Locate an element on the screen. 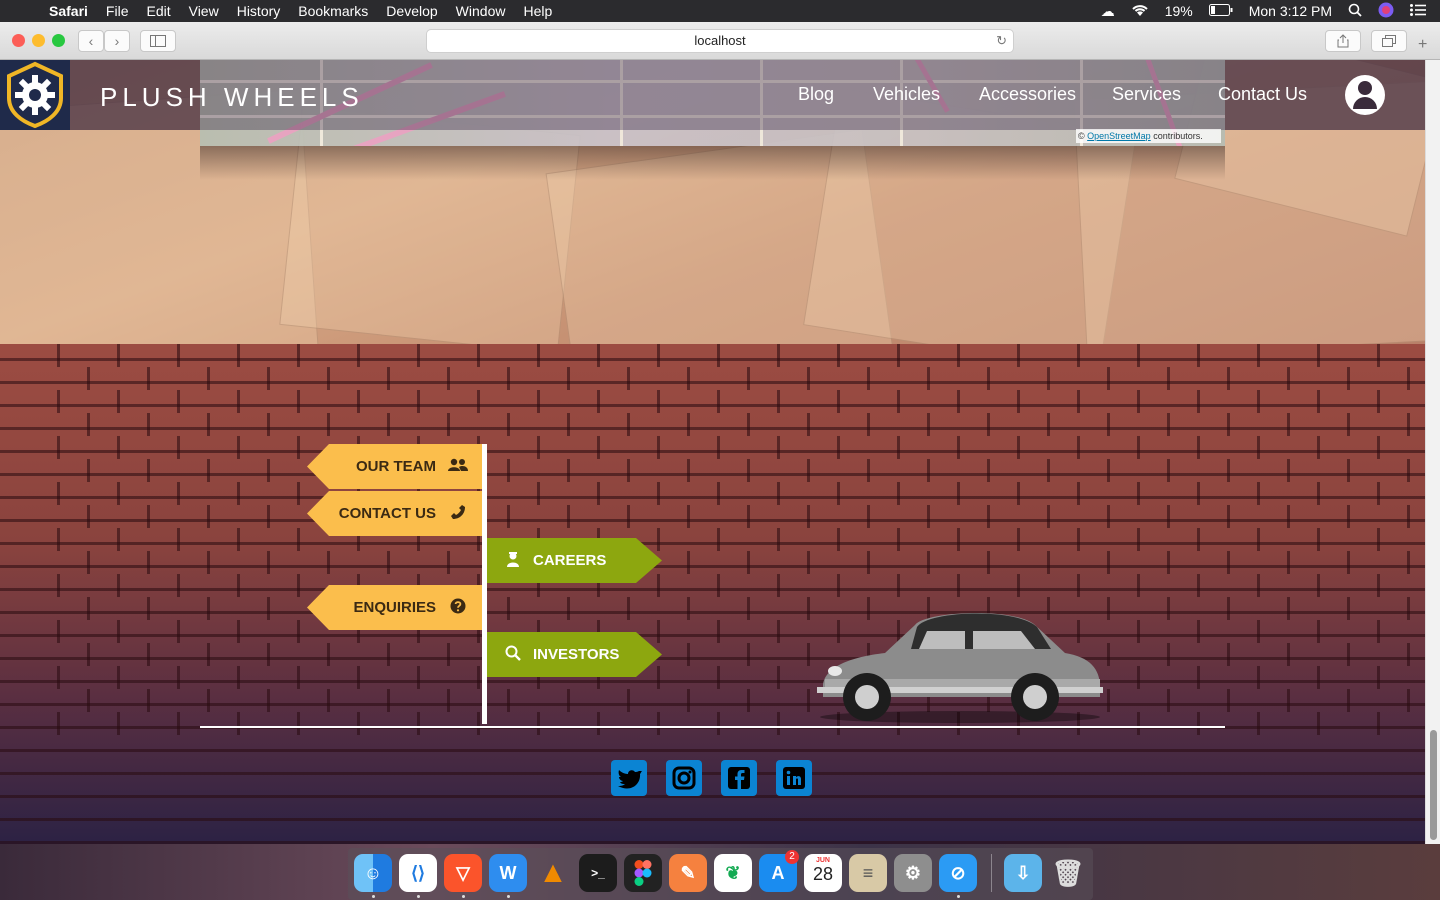  downloads-folder-icon: ⇩ is located at coordinates (1023, 873).